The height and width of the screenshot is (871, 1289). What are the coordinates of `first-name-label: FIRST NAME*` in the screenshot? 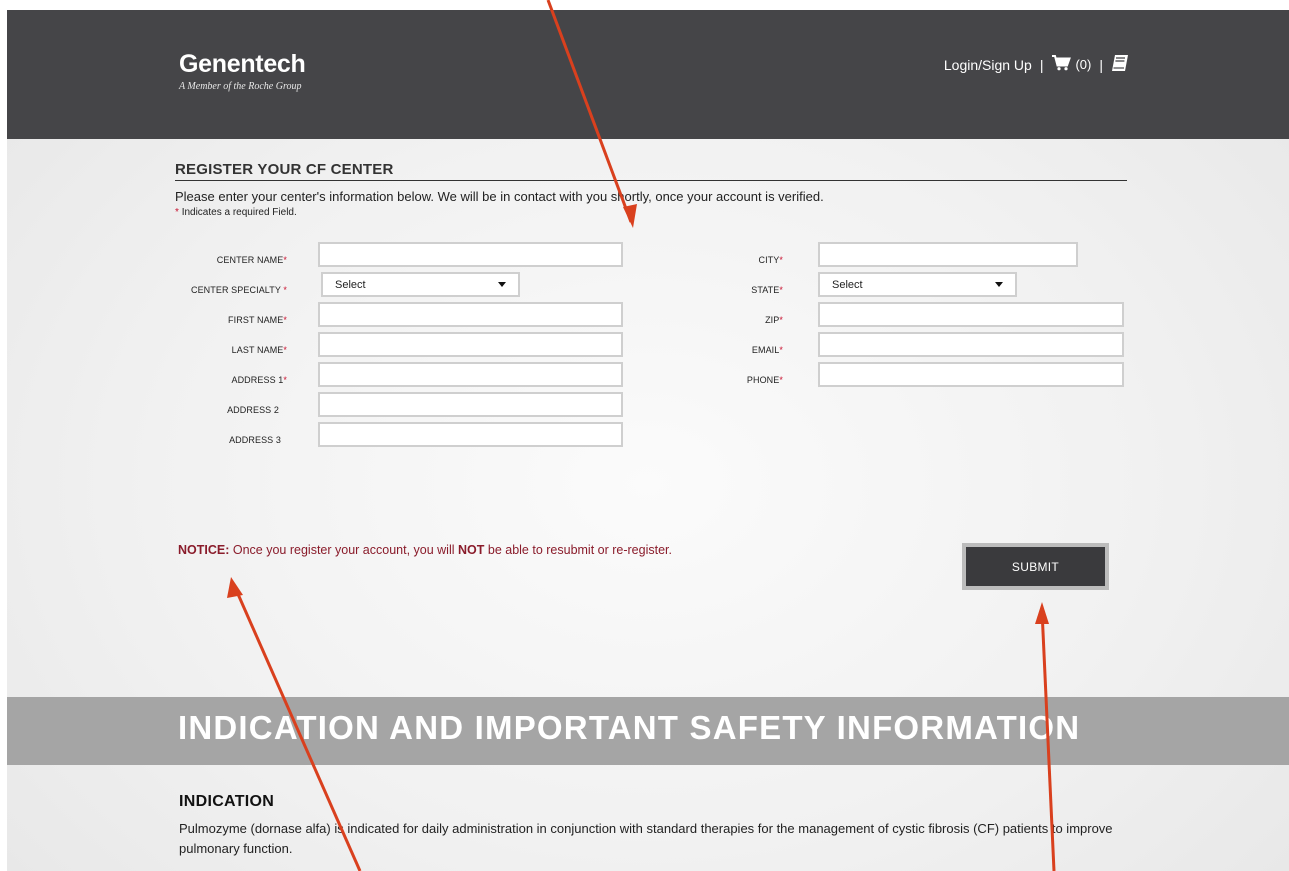 It's located at (257, 320).